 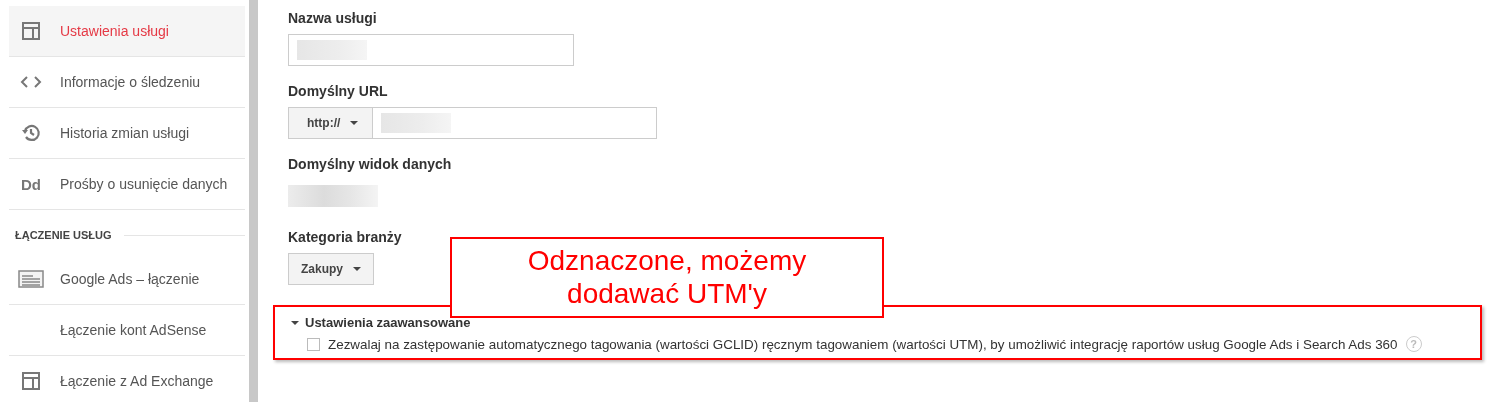 What do you see at coordinates (313, 344) in the screenshot?
I see `checkbox` at bounding box center [313, 344].